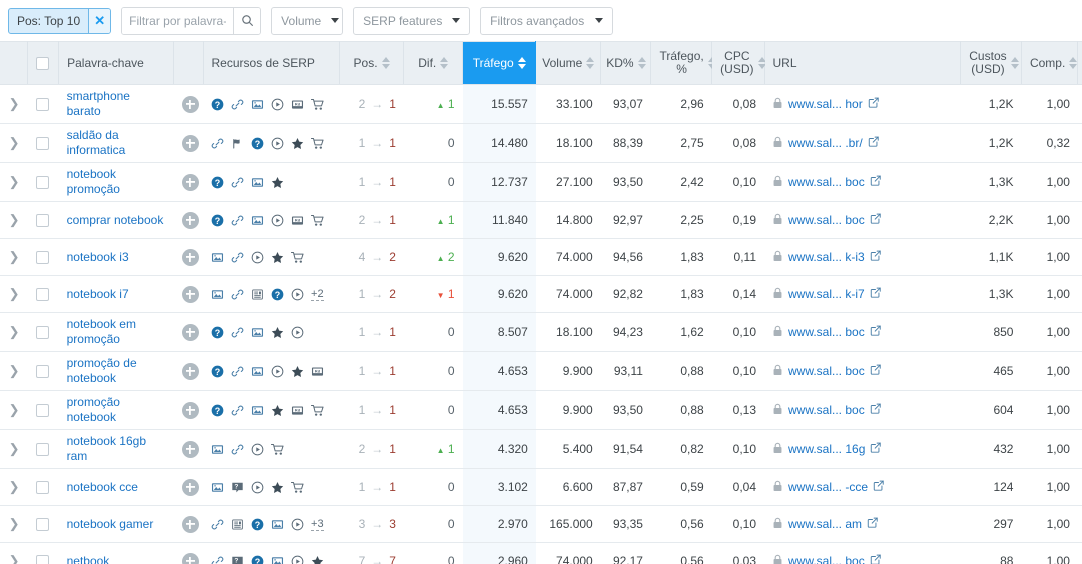 The width and height of the screenshot is (1082, 564). I want to click on keyword-cell: comprar notebook, so click(116, 220).